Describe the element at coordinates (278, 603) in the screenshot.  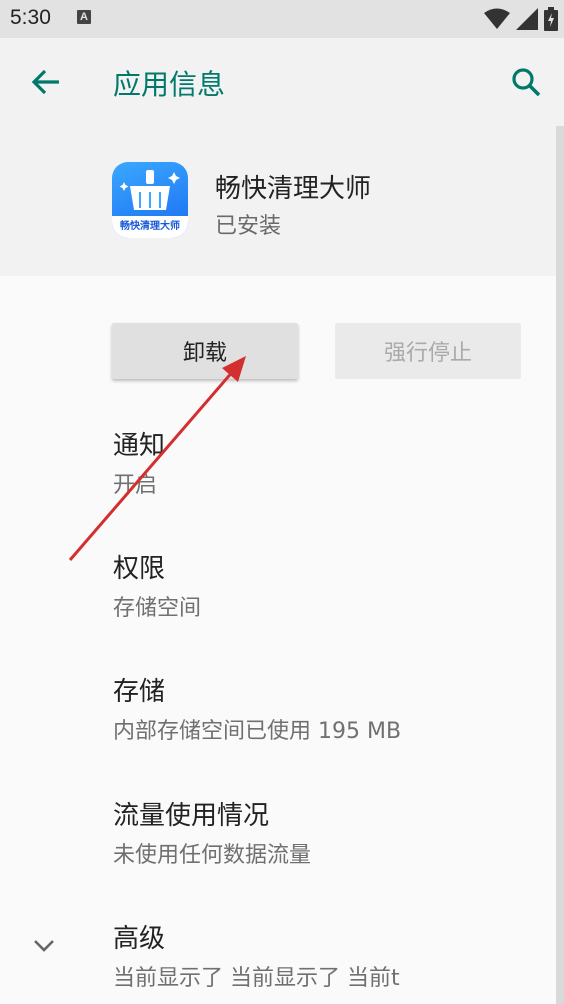
I see `list-item-permissions: 权限 存储空间` at that location.